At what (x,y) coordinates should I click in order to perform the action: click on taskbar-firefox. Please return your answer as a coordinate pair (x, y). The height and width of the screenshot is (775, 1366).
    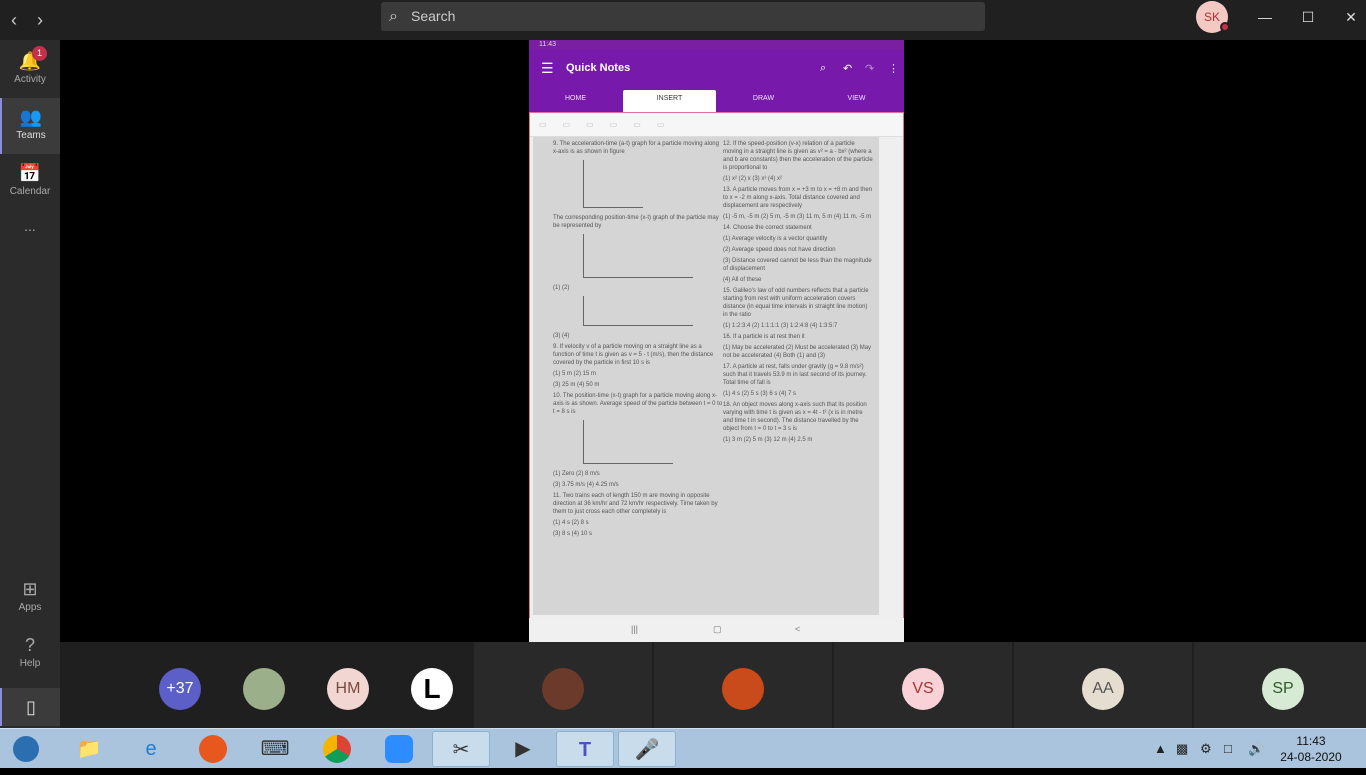
    Looking at the image, I should click on (213, 749).